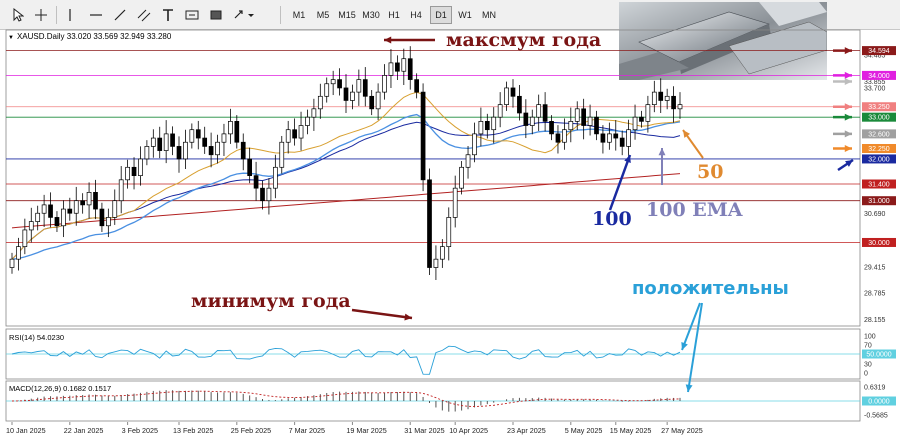 This screenshot has height=442, width=900. Describe the element at coordinates (682, 430) in the screenshot. I see `date-axis-label: 27 May 2025` at that location.